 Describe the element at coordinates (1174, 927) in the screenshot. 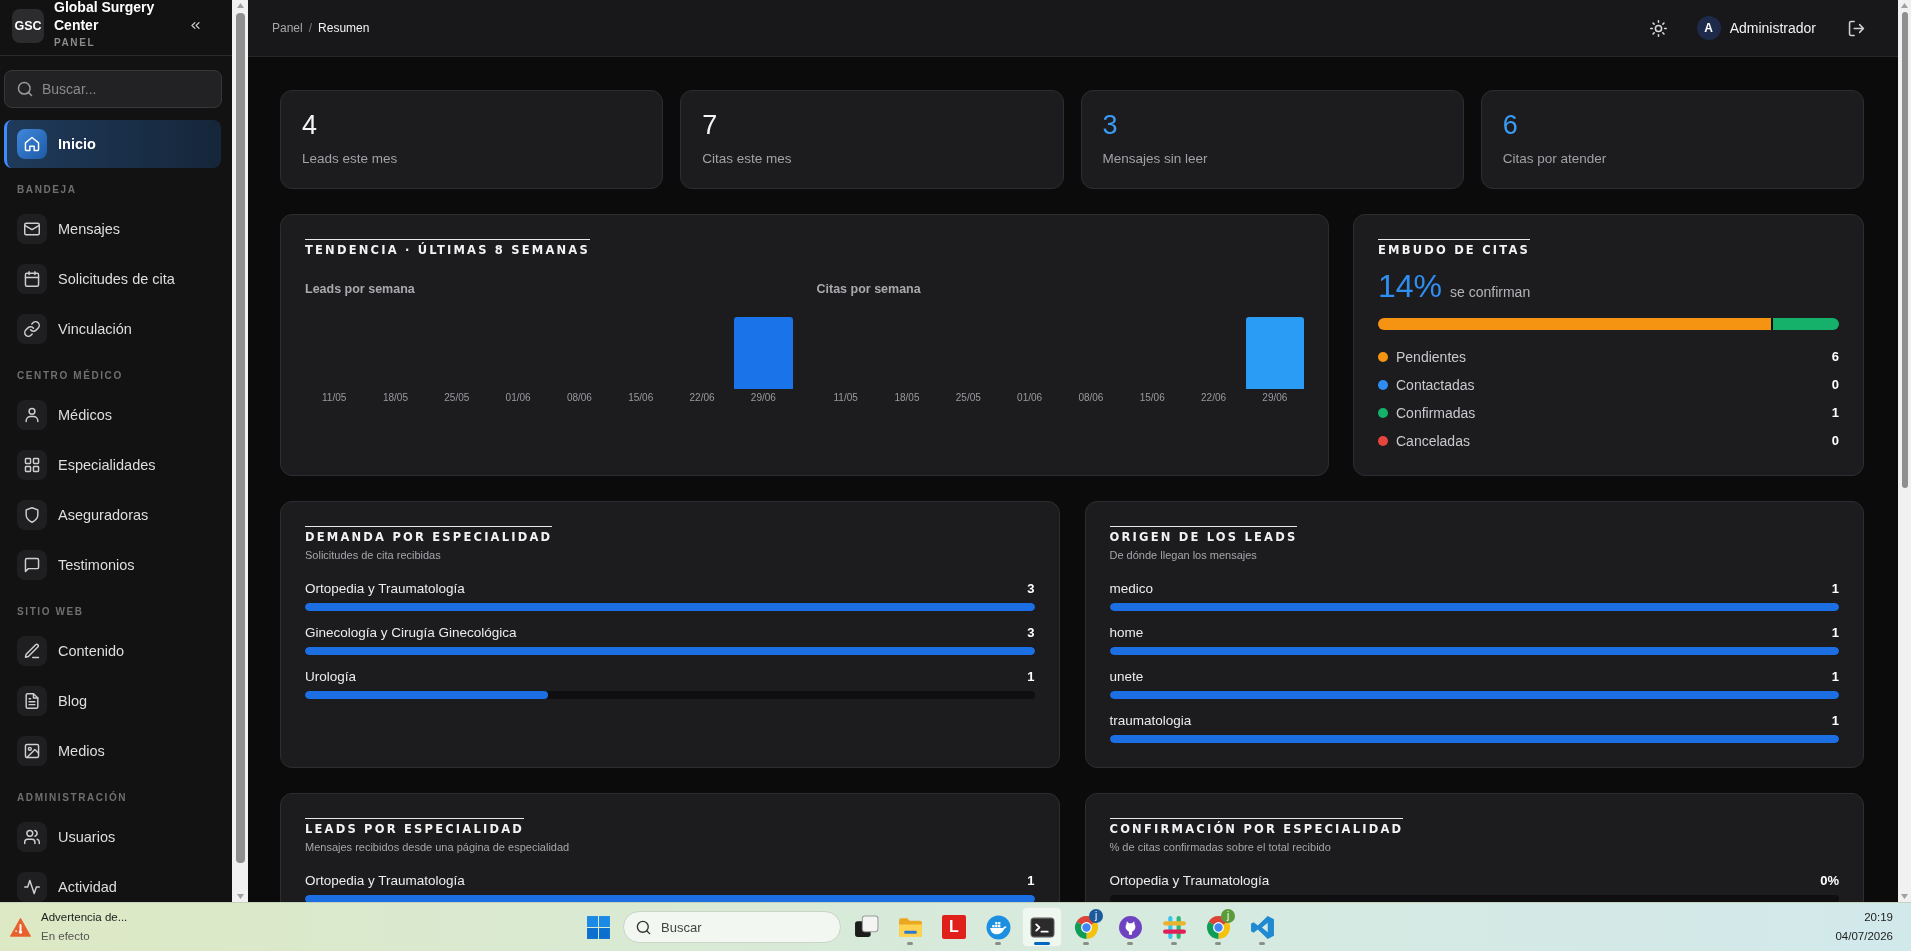

I see `hash-icon` at that location.